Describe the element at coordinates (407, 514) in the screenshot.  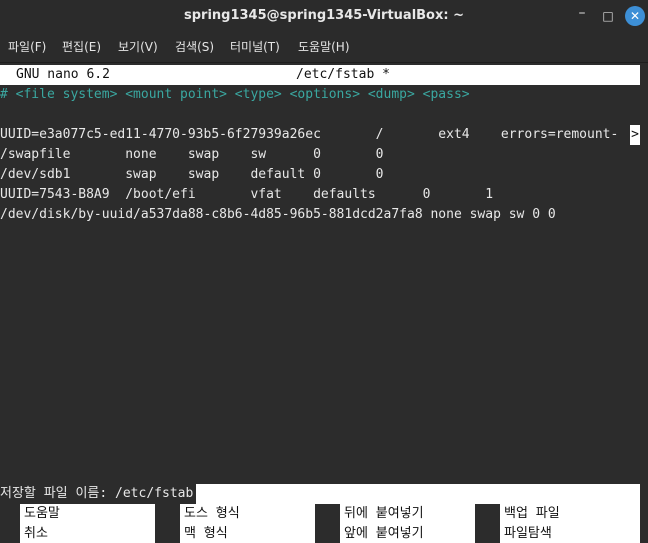
I see `shortcut-label: 뒤에 붙여넣기` at that location.